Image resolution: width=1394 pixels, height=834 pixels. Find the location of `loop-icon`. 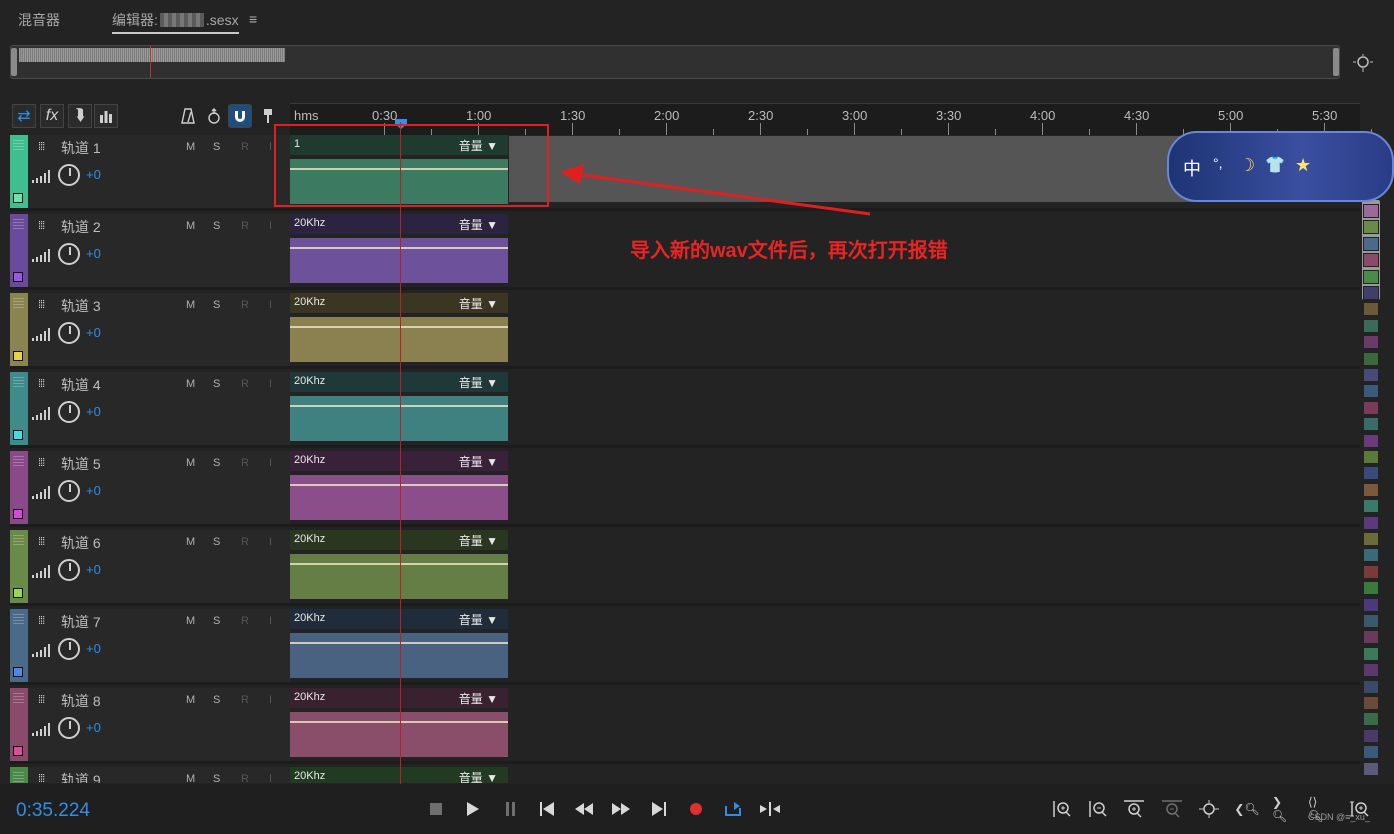

loop-icon is located at coordinates (733, 809).